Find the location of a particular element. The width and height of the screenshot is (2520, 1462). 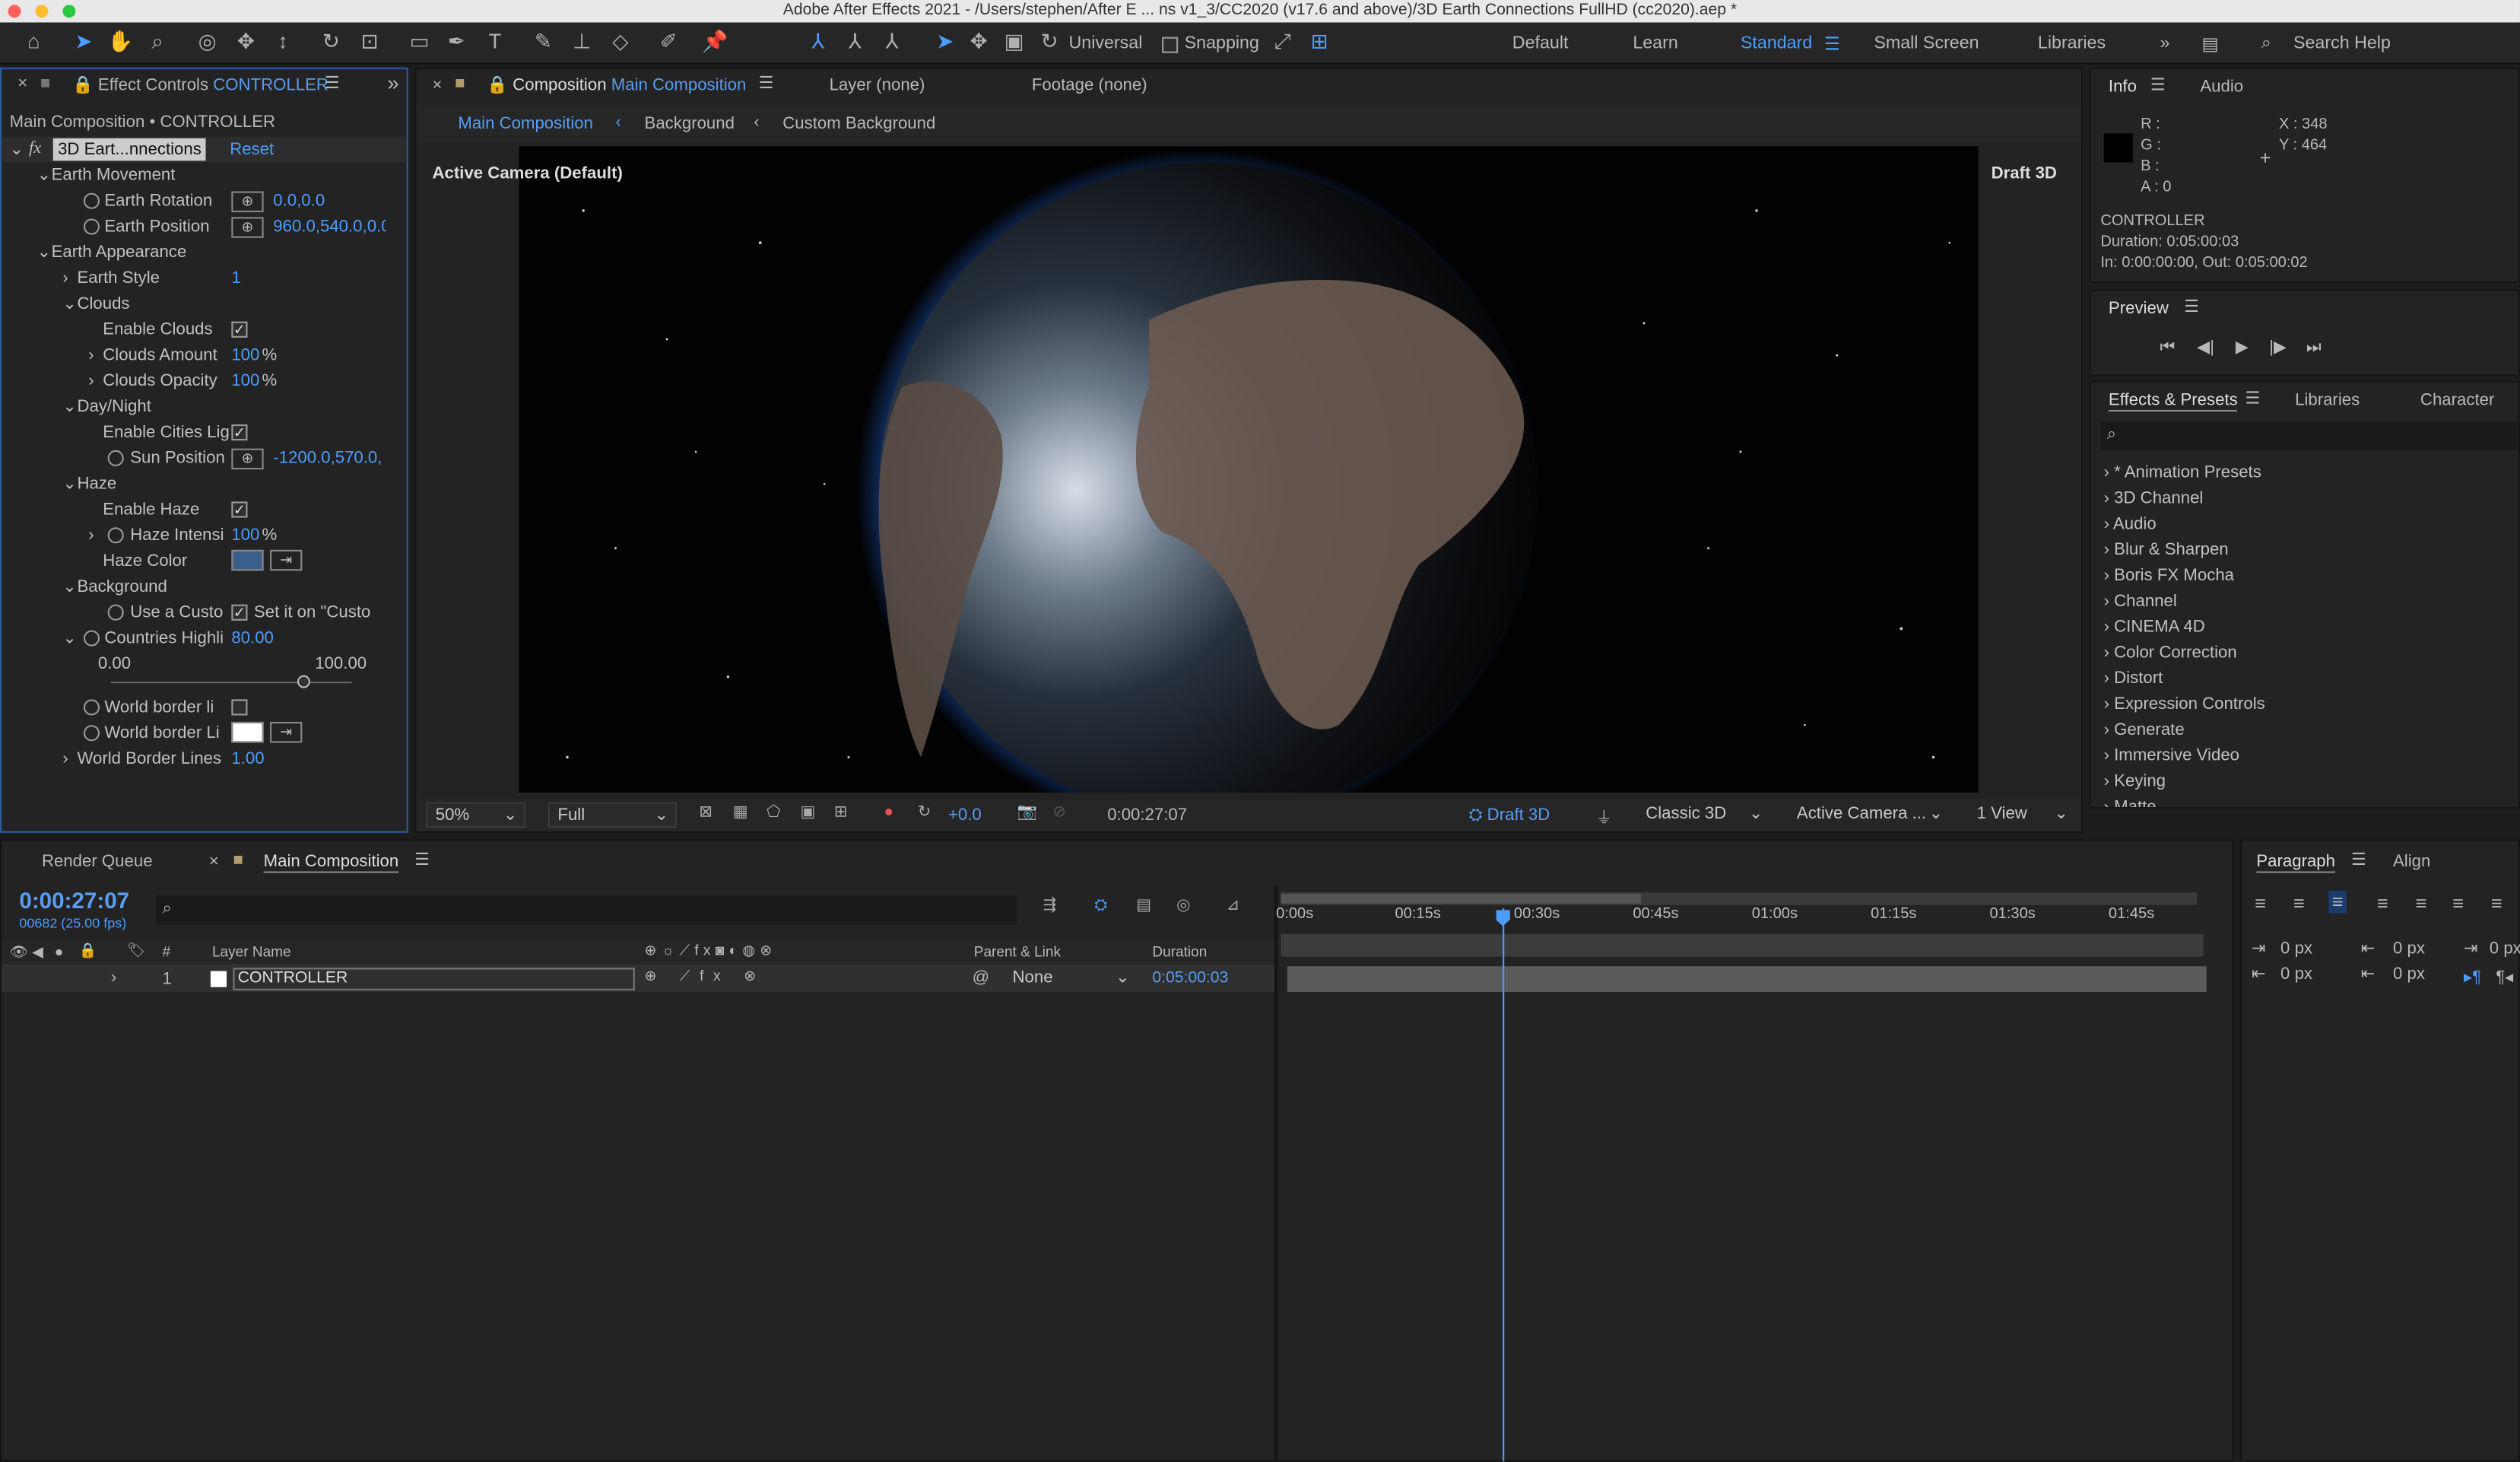

visibility-icon: 👁 is located at coordinates (19, 952).